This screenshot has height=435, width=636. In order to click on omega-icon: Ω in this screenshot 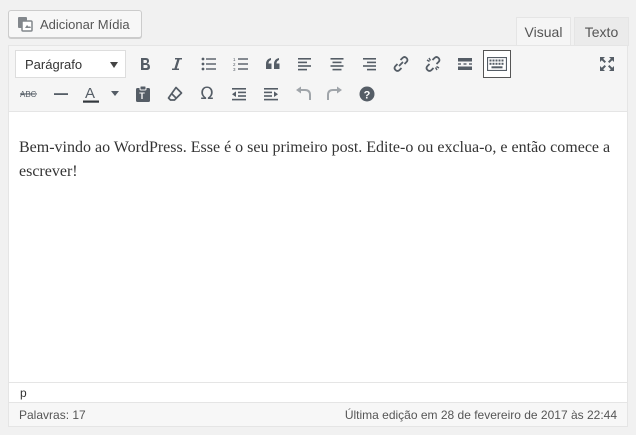, I will do `click(207, 94)`.